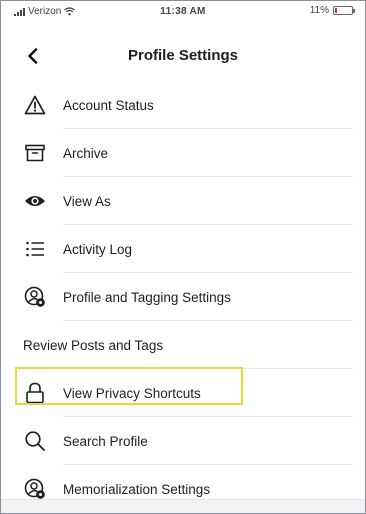 Image resolution: width=366 pixels, height=514 pixels. What do you see at coordinates (35, 153) in the screenshot?
I see `archive-box-icon` at bounding box center [35, 153].